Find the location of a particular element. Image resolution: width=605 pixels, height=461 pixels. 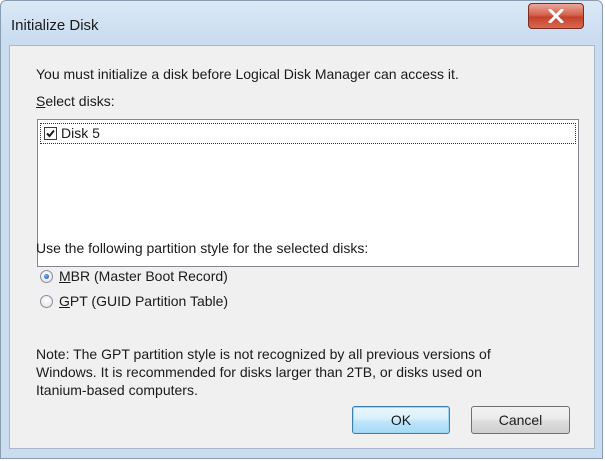

mbr-radio is located at coordinates (46, 276).